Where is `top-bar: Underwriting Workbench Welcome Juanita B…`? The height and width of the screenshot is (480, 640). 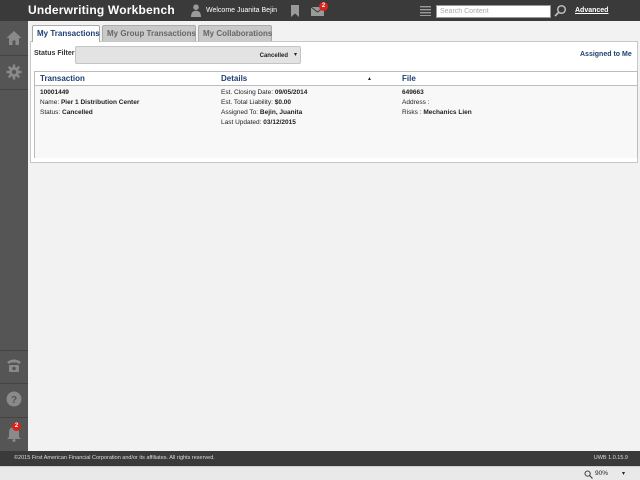 top-bar: Underwriting Workbench Welcome Juanita B… is located at coordinates (320, 10).